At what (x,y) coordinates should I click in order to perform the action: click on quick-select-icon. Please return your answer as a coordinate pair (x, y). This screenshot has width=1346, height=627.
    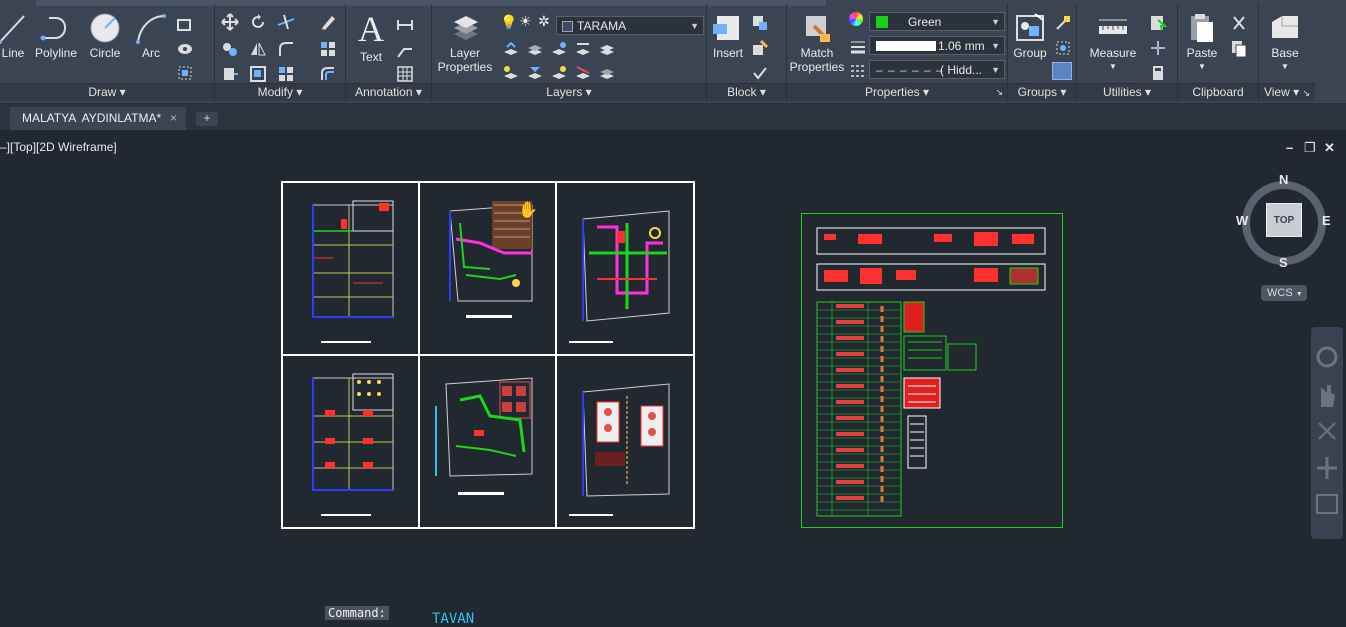
    Looking at the image, I should click on (1158, 23).